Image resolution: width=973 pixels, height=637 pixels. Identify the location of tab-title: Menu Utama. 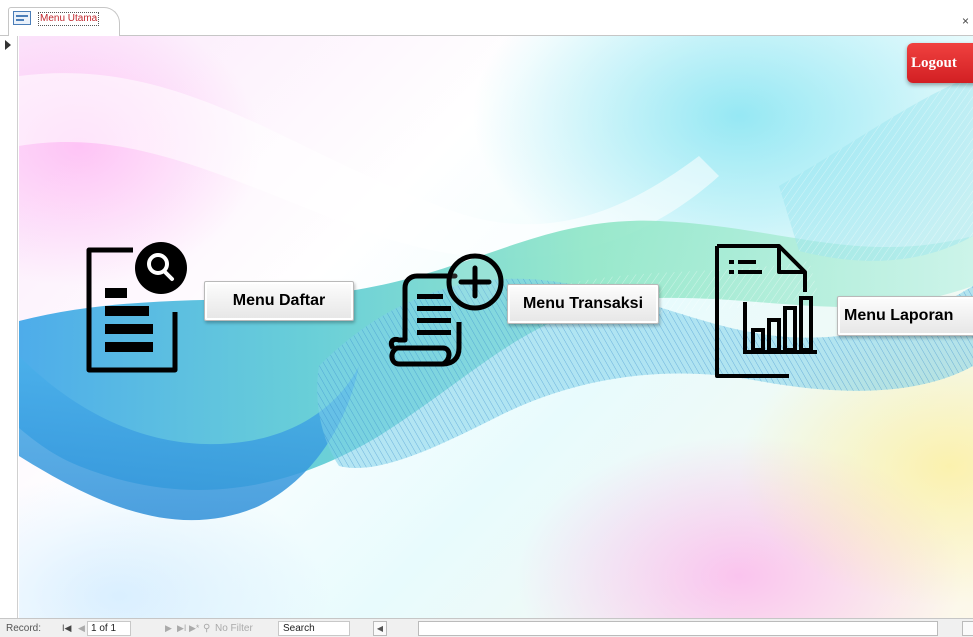
(69, 19).